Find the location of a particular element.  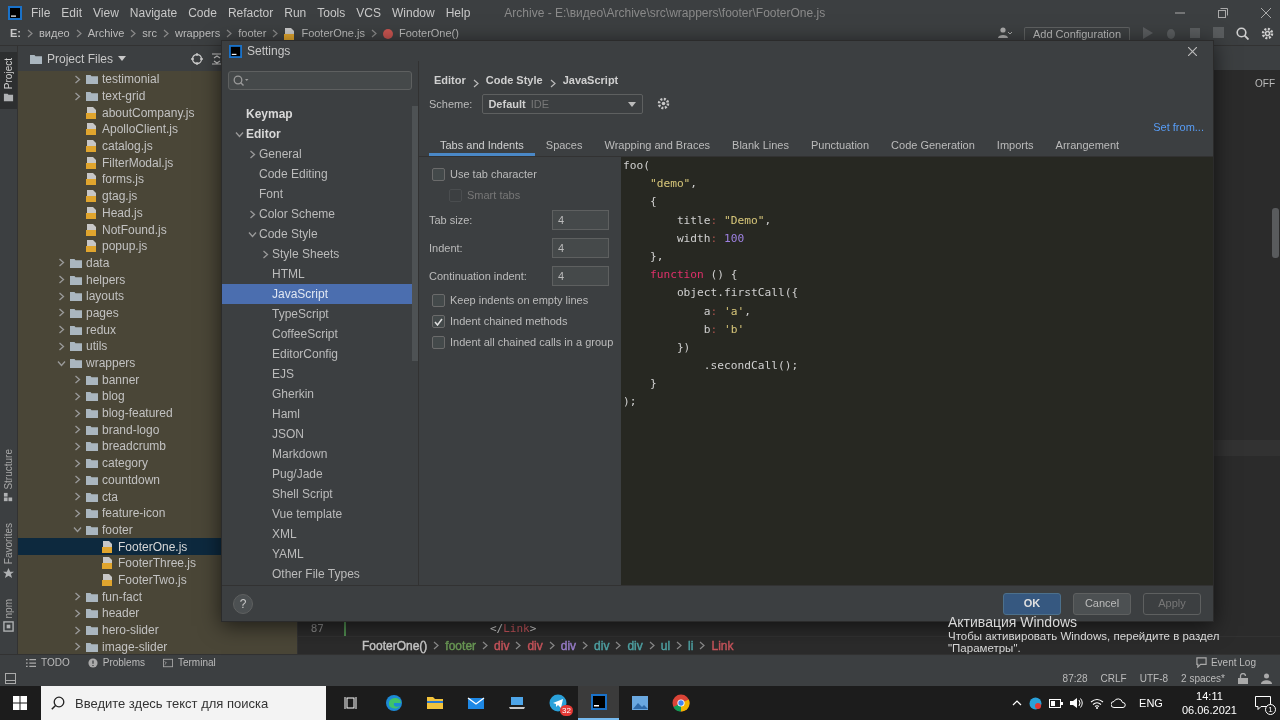

settings-tree-item: JavaScript is located at coordinates (317, 294).